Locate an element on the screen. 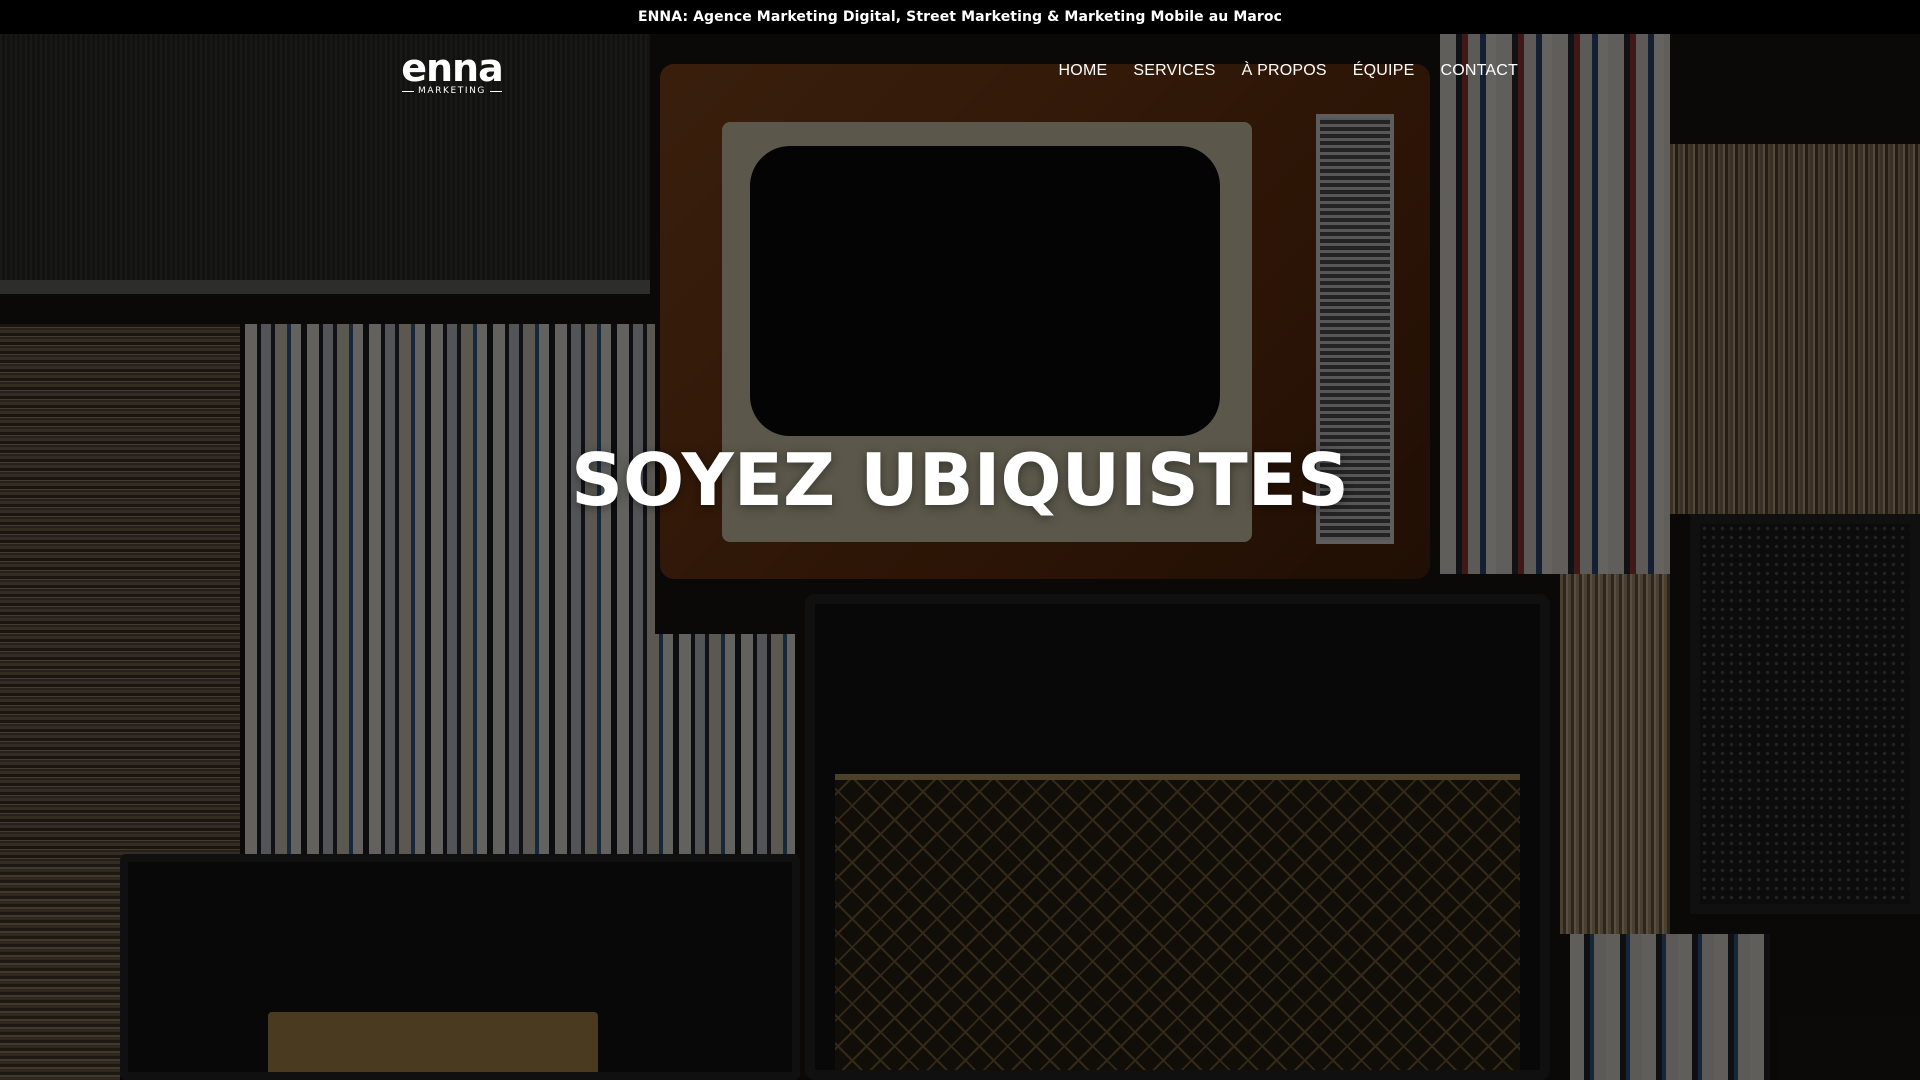 The height and width of the screenshot is (1080, 1920). nav-item-equipe: ÉQUIPE is located at coordinates (1384, 71).